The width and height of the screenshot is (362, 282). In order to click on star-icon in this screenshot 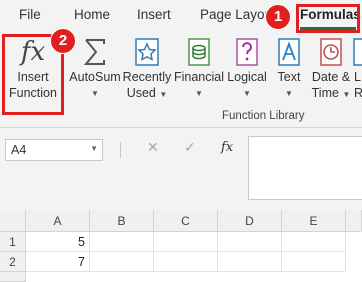, I will do `click(147, 52)`.